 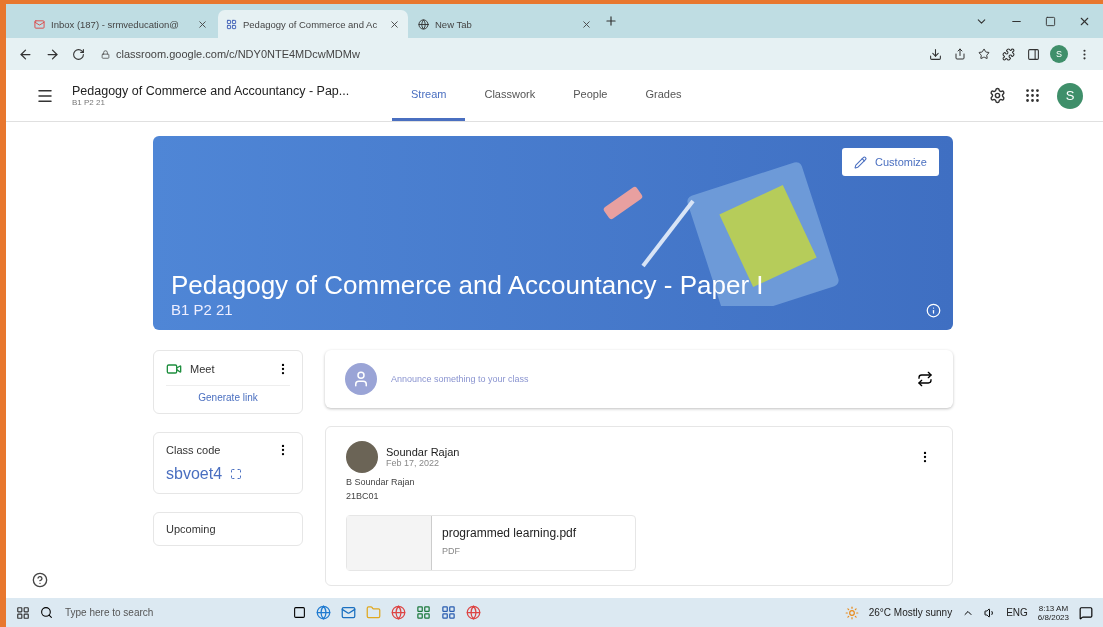 What do you see at coordinates (933, 310) in the screenshot?
I see `info-icon` at bounding box center [933, 310].